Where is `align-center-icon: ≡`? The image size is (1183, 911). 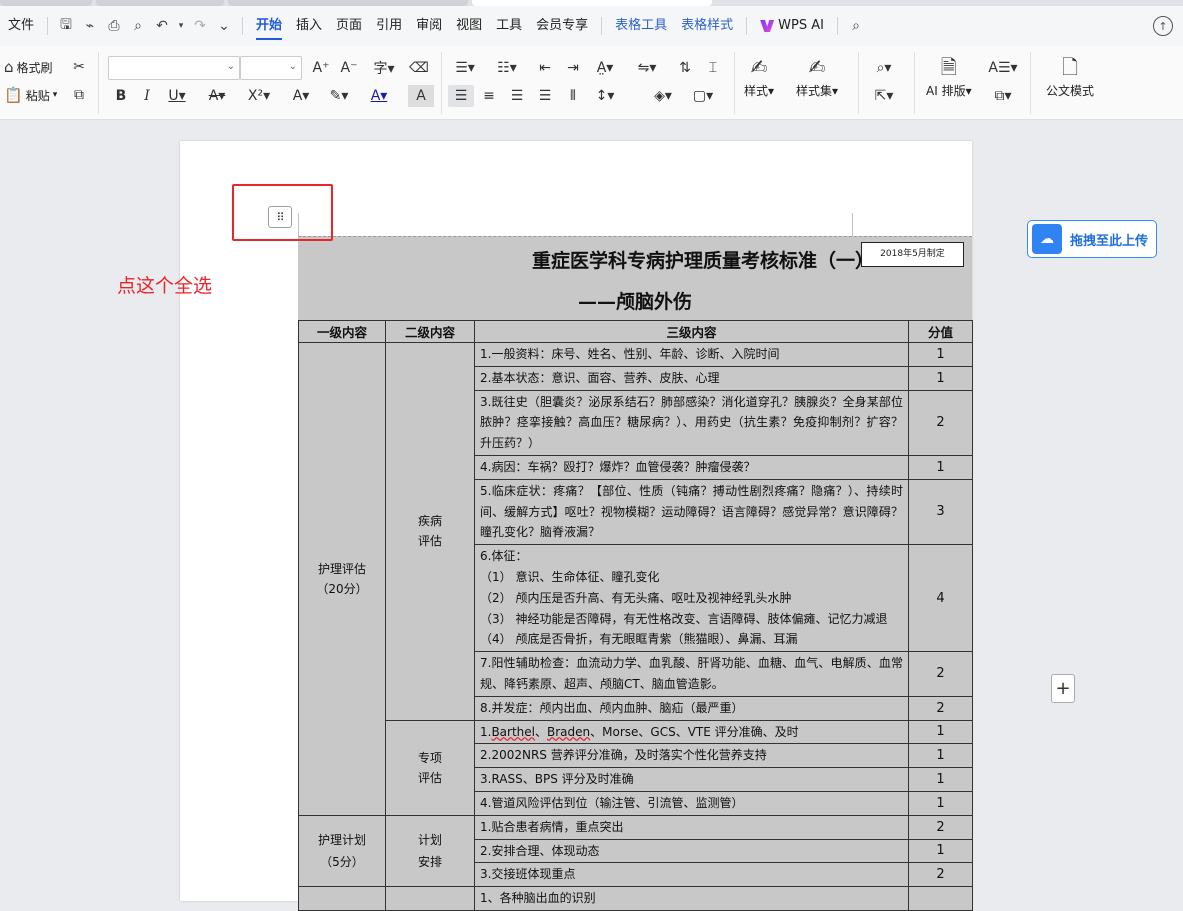
align-center-icon: ≡ is located at coordinates (489, 96).